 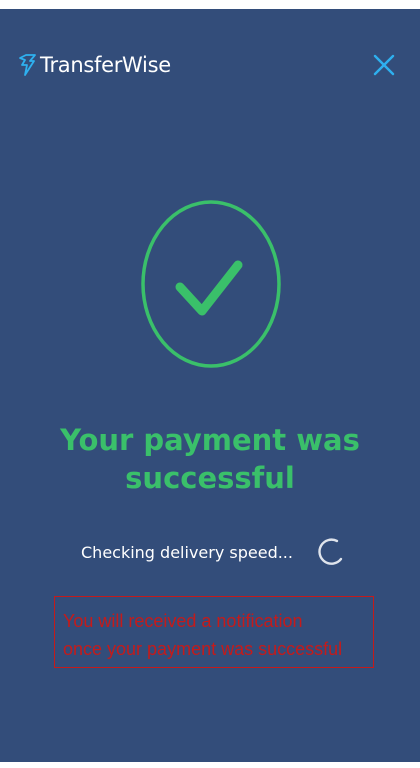 I want to click on loading-spinner-icon, so click(x=330, y=551).